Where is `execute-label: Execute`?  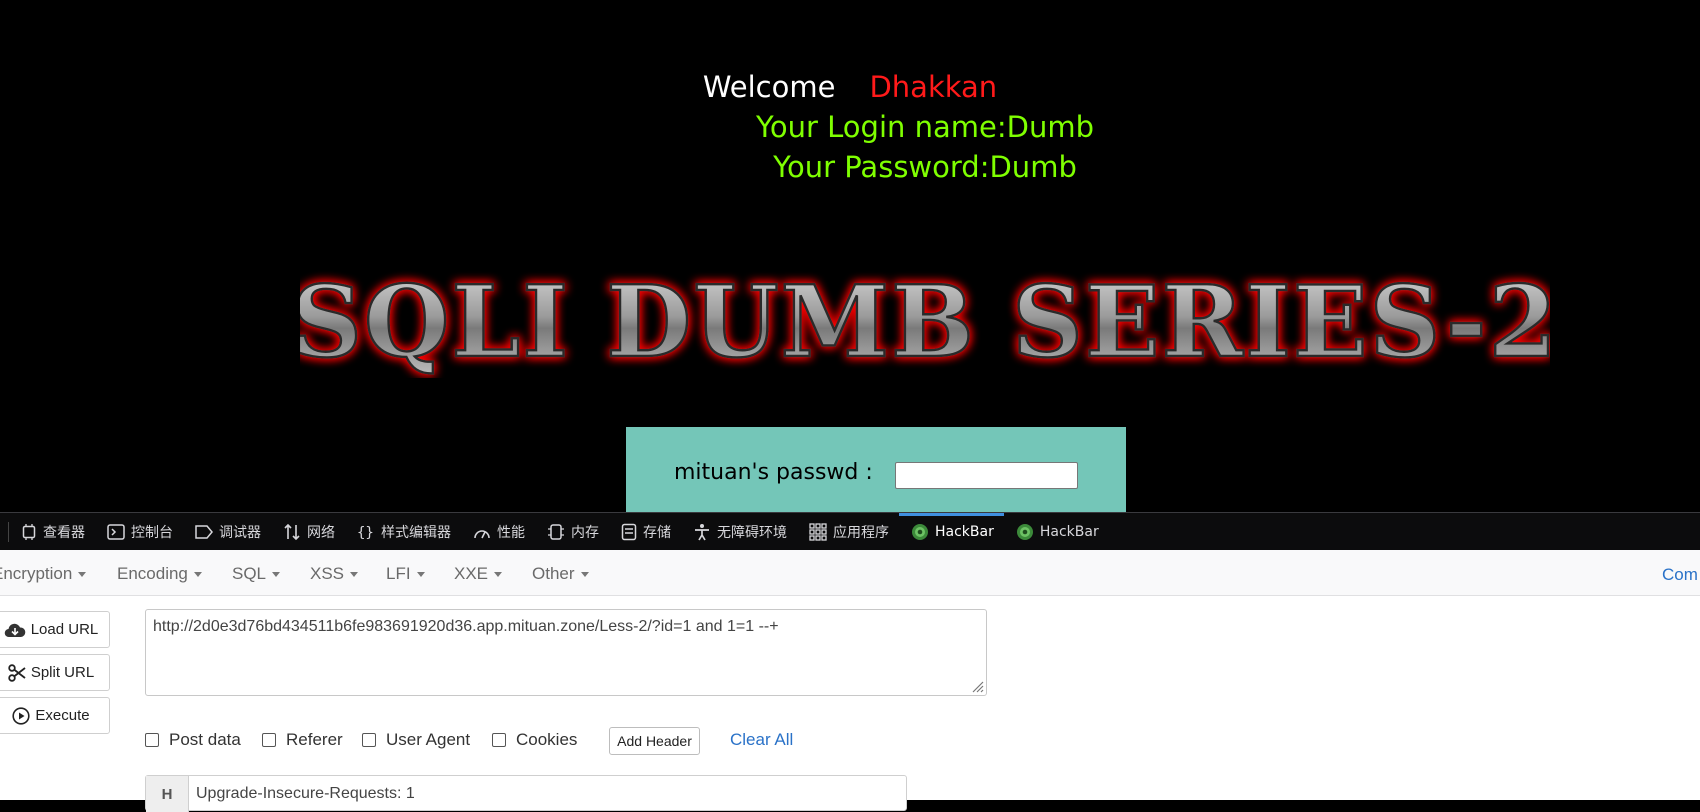 execute-label: Execute is located at coordinates (62, 715).